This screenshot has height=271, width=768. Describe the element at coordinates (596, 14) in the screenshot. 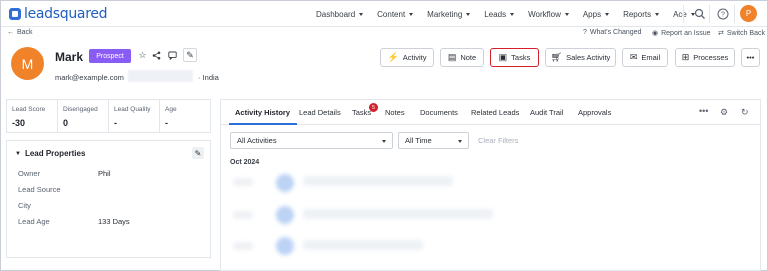

I see `menu-apps: Apps` at that location.